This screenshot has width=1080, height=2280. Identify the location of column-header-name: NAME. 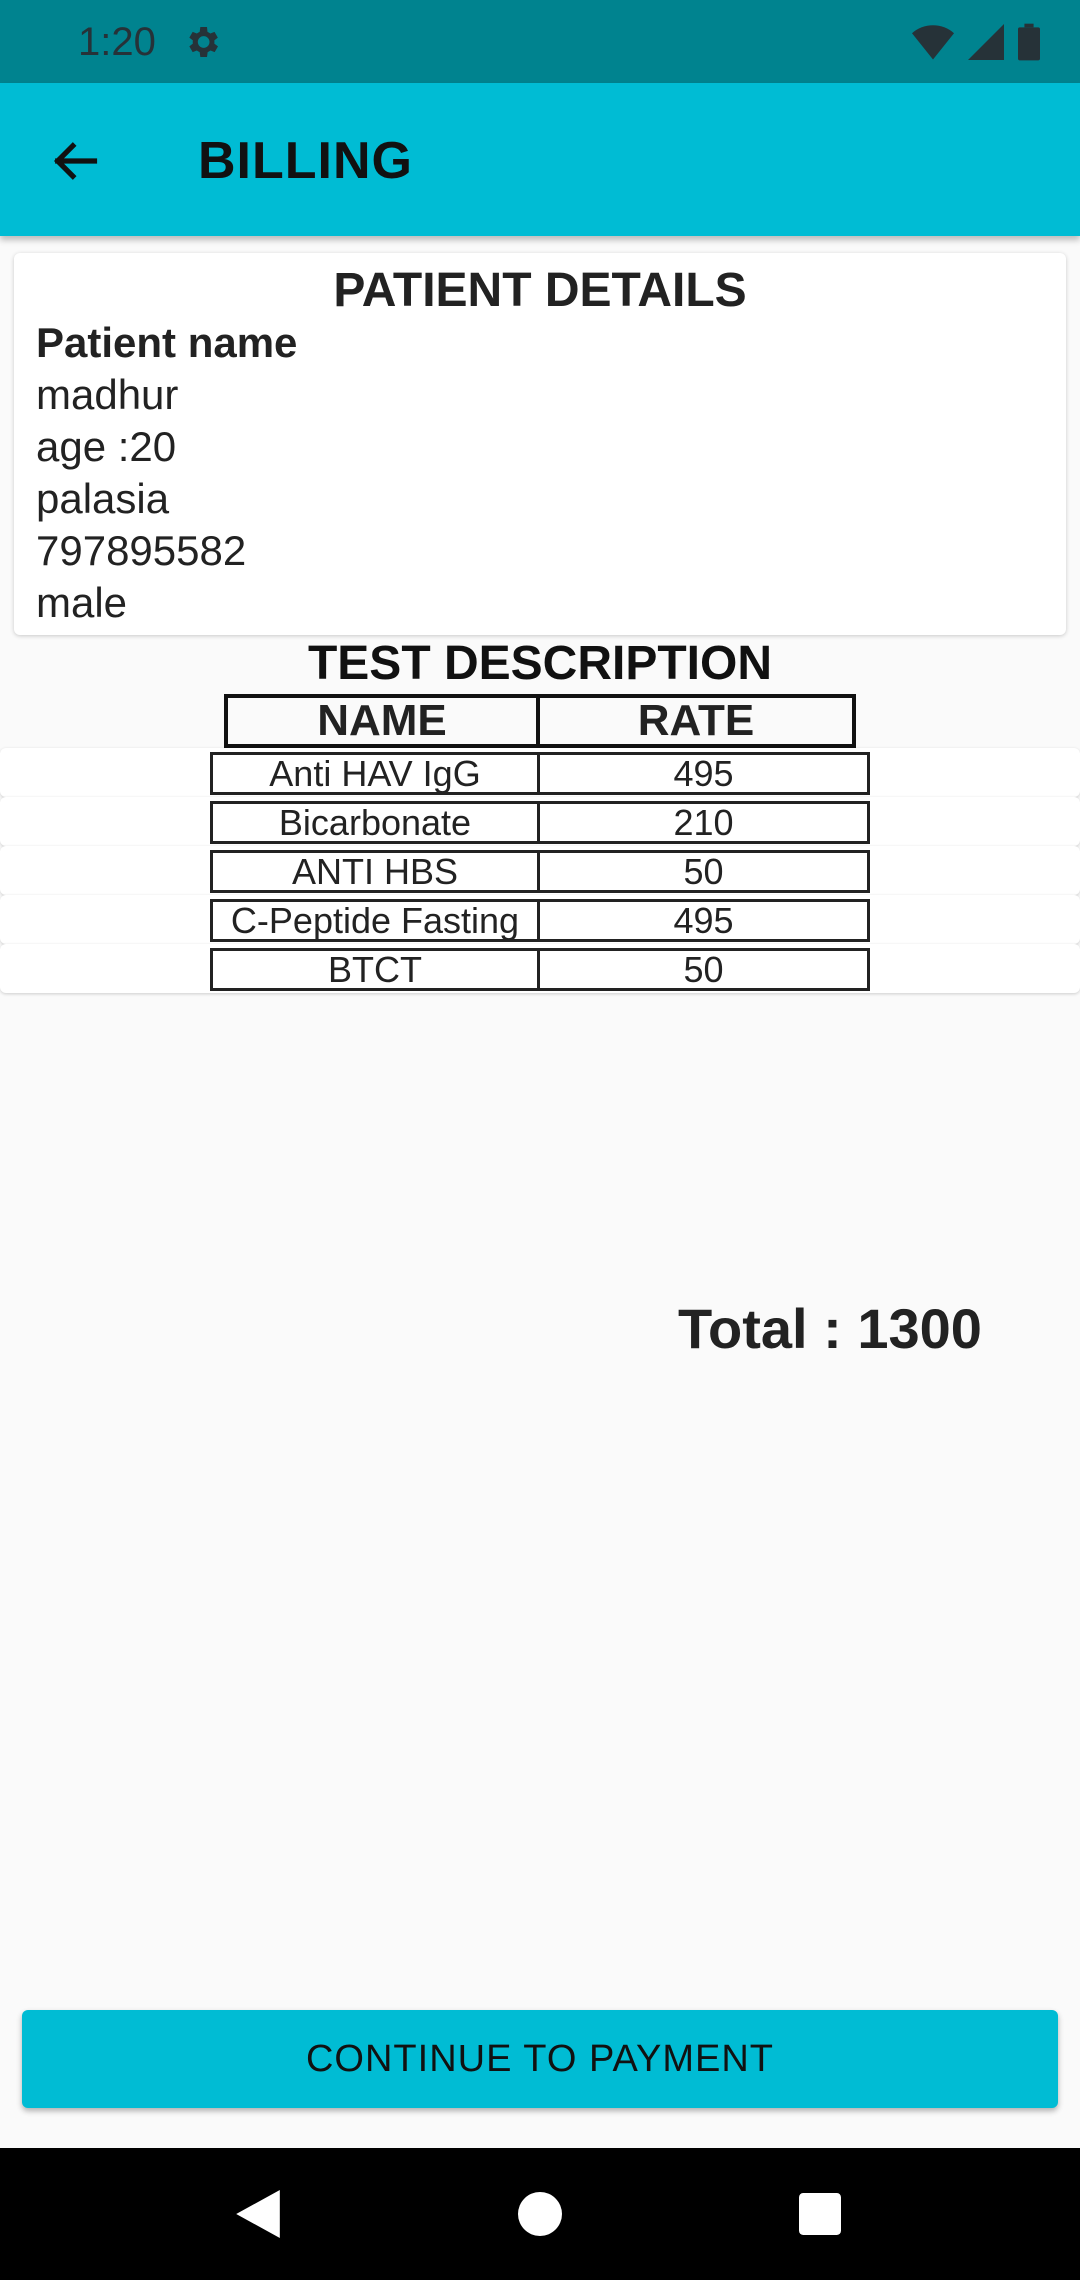
(384, 720).